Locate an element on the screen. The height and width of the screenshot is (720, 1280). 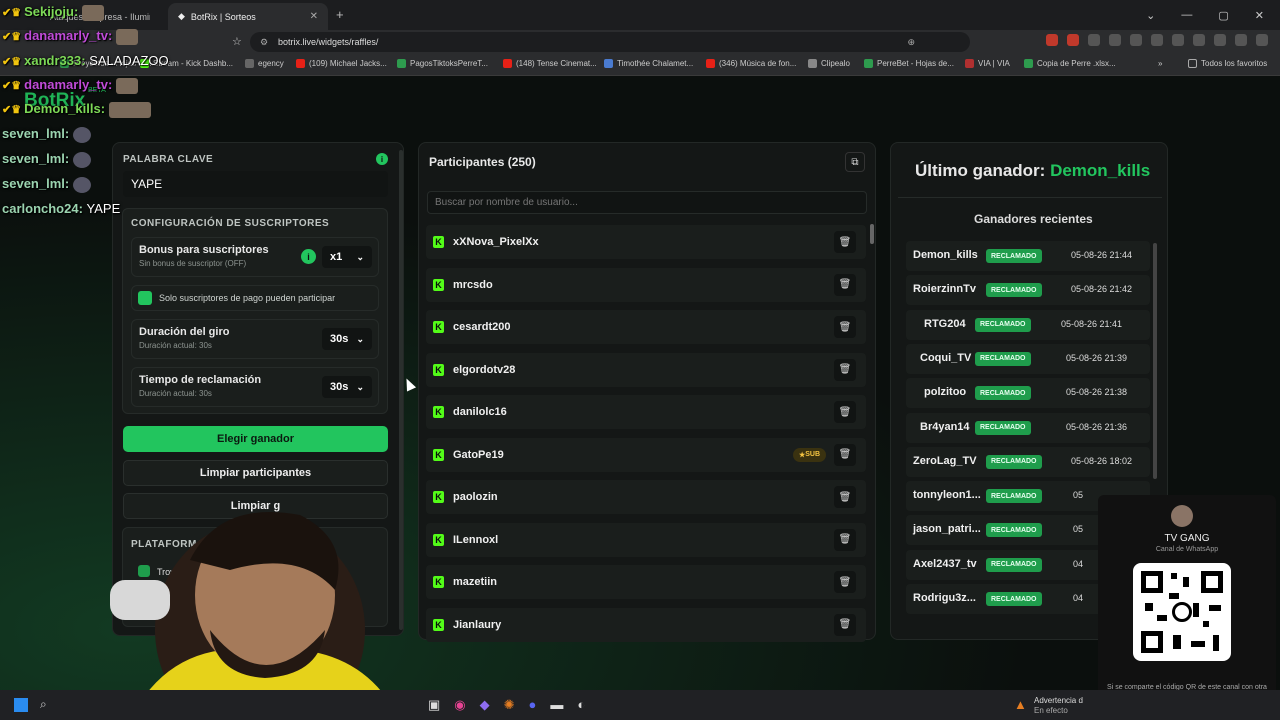
participant-row: K ILennoxl 🗑 is located at coordinates (646, 539).